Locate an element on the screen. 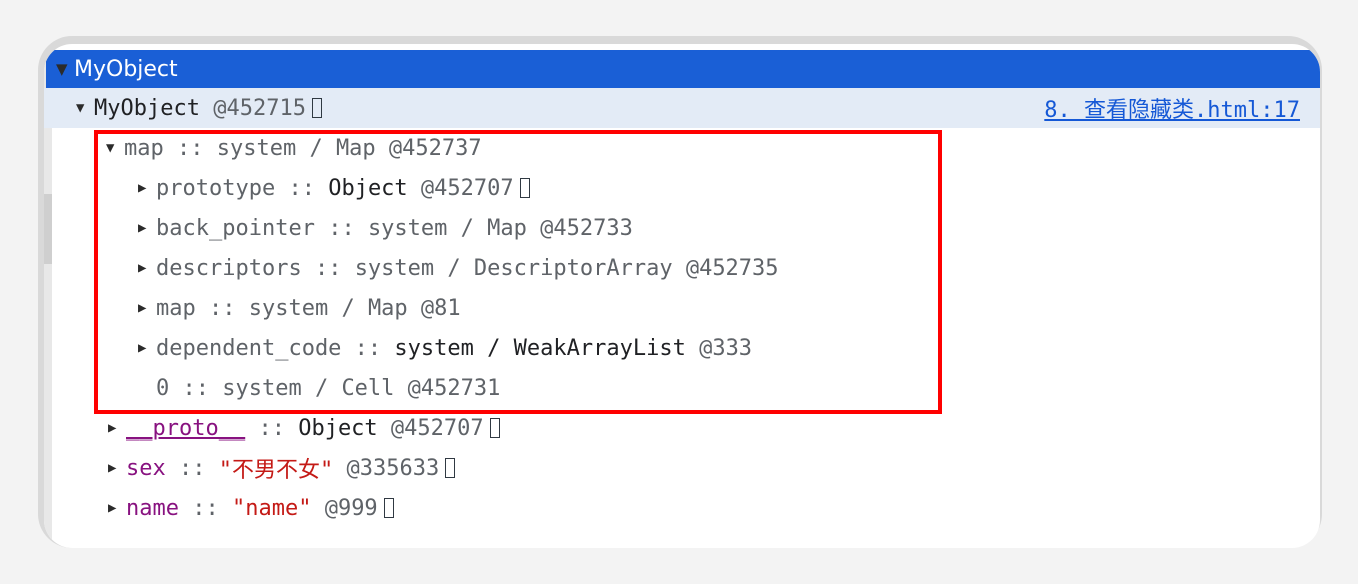 The height and width of the screenshot is (584, 1358). property-type: system / WeakArrayList is located at coordinates (540, 348).